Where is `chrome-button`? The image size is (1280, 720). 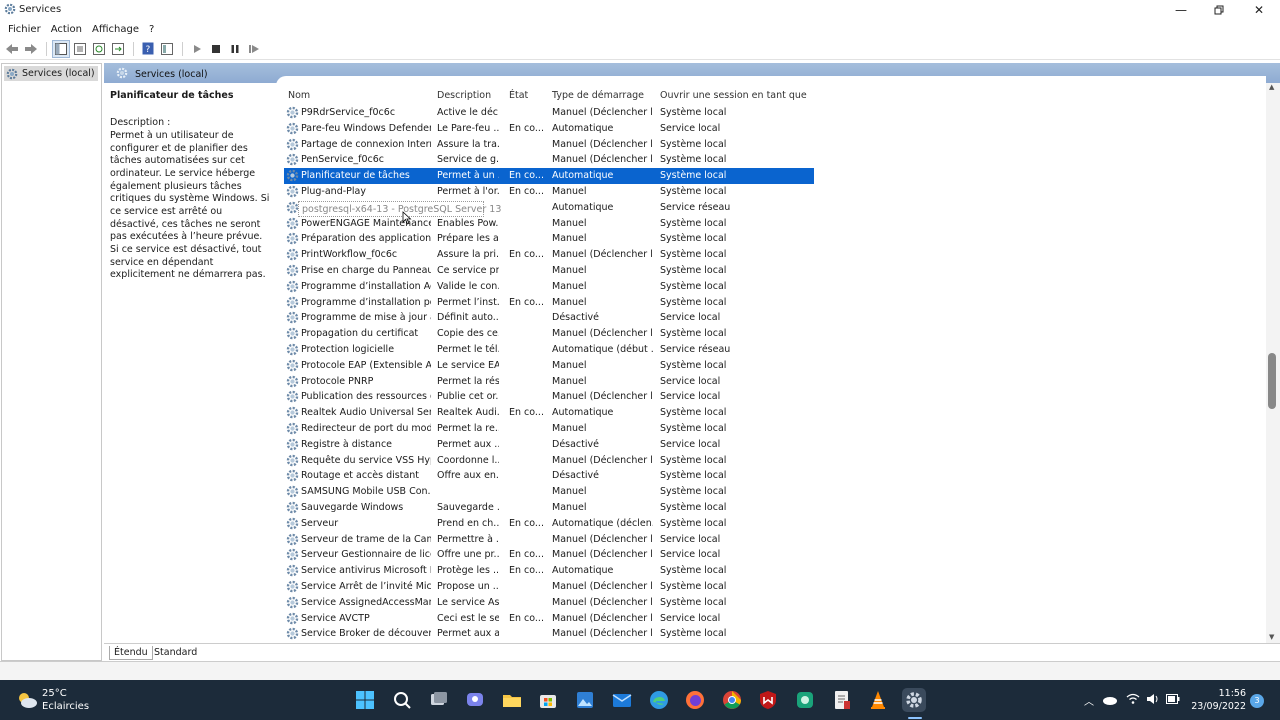 chrome-button is located at coordinates (732, 700).